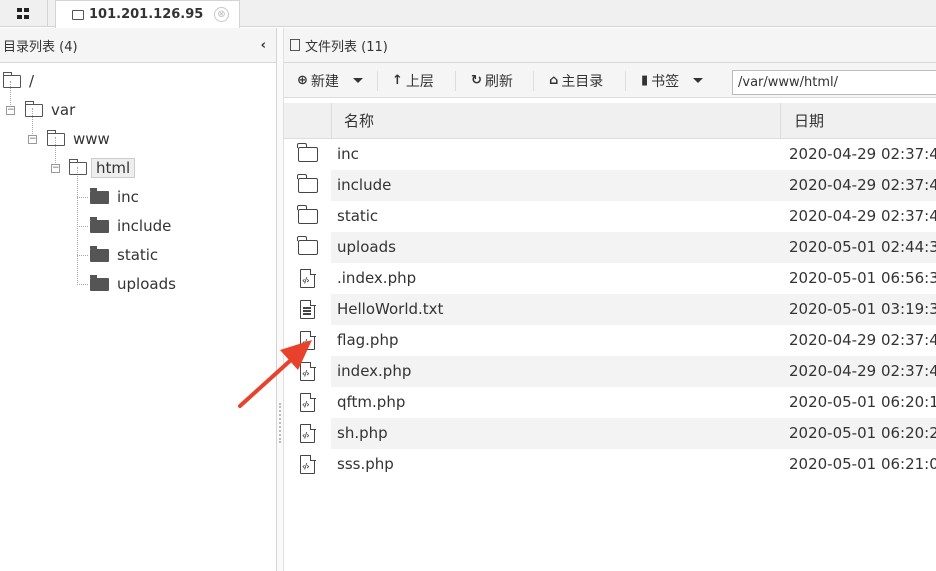 This screenshot has width=936, height=571. Describe the element at coordinates (862, 247) in the screenshot. I see `file-date: 2020-05-01 02:44:32` at that location.